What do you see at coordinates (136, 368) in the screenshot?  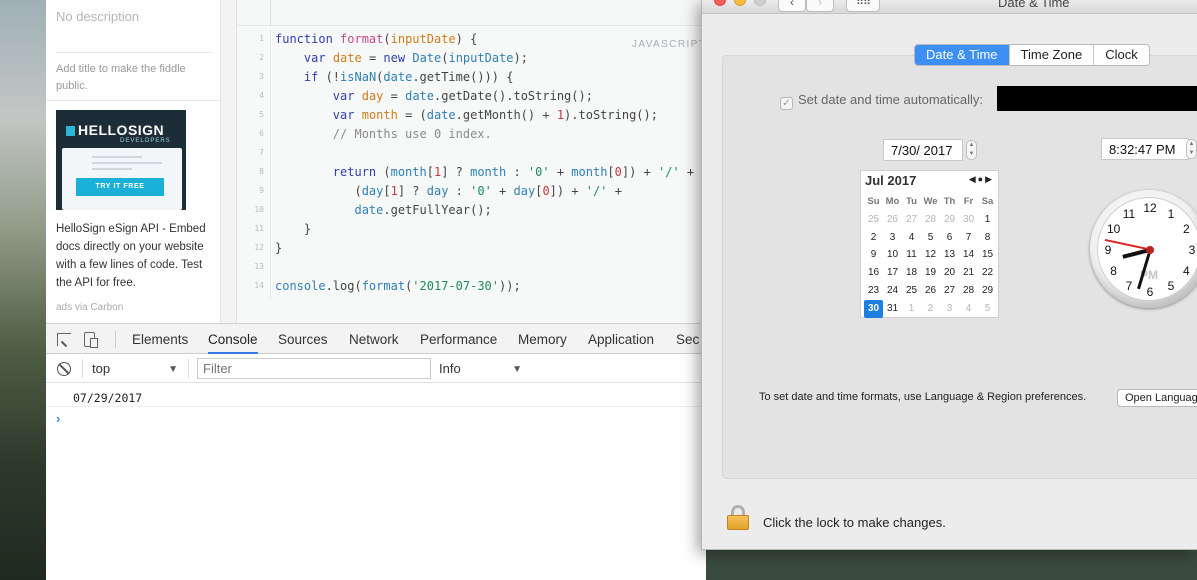 I see `context-select: top ▼` at bounding box center [136, 368].